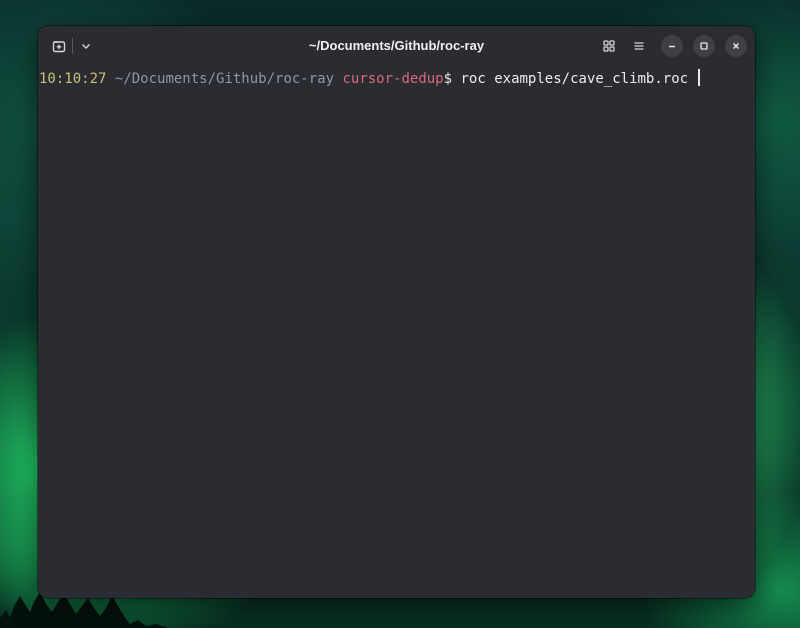 This screenshot has width=800, height=628. Describe the element at coordinates (59, 46) in the screenshot. I see `new-tab-icon` at that location.